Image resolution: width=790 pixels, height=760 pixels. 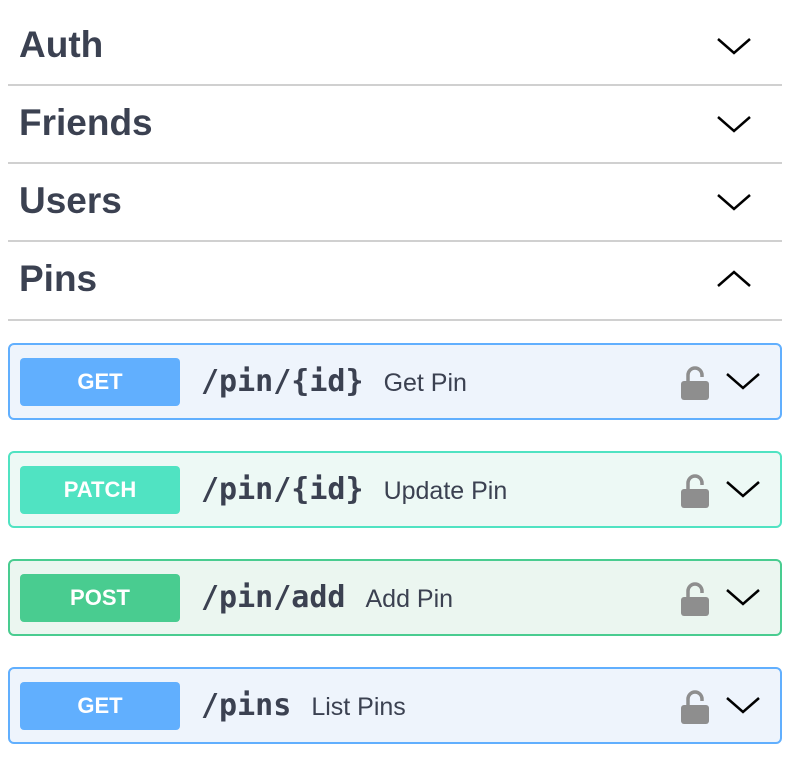 I want to click on operation-get-pin: GET /pin/{id} Get Pin, so click(x=395, y=381).